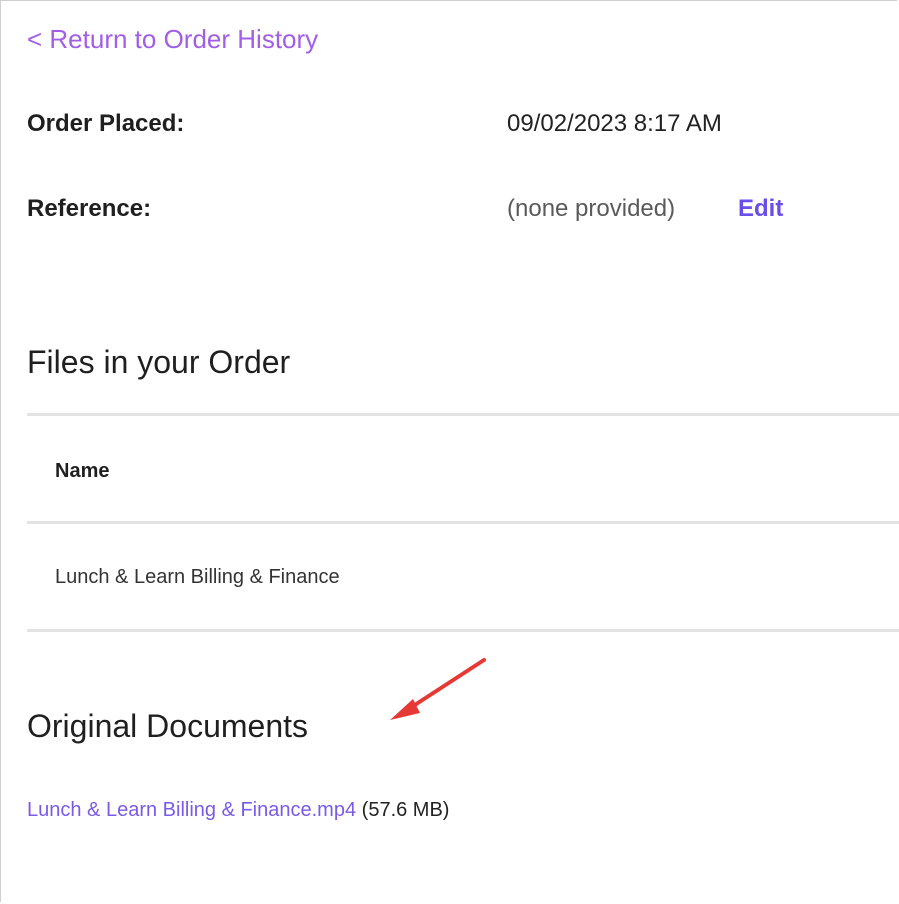 Image resolution: width=899 pixels, height=904 pixels. Describe the element at coordinates (760, 209) in the screenshot. I see `edit-reference-link: Edit` at that location.